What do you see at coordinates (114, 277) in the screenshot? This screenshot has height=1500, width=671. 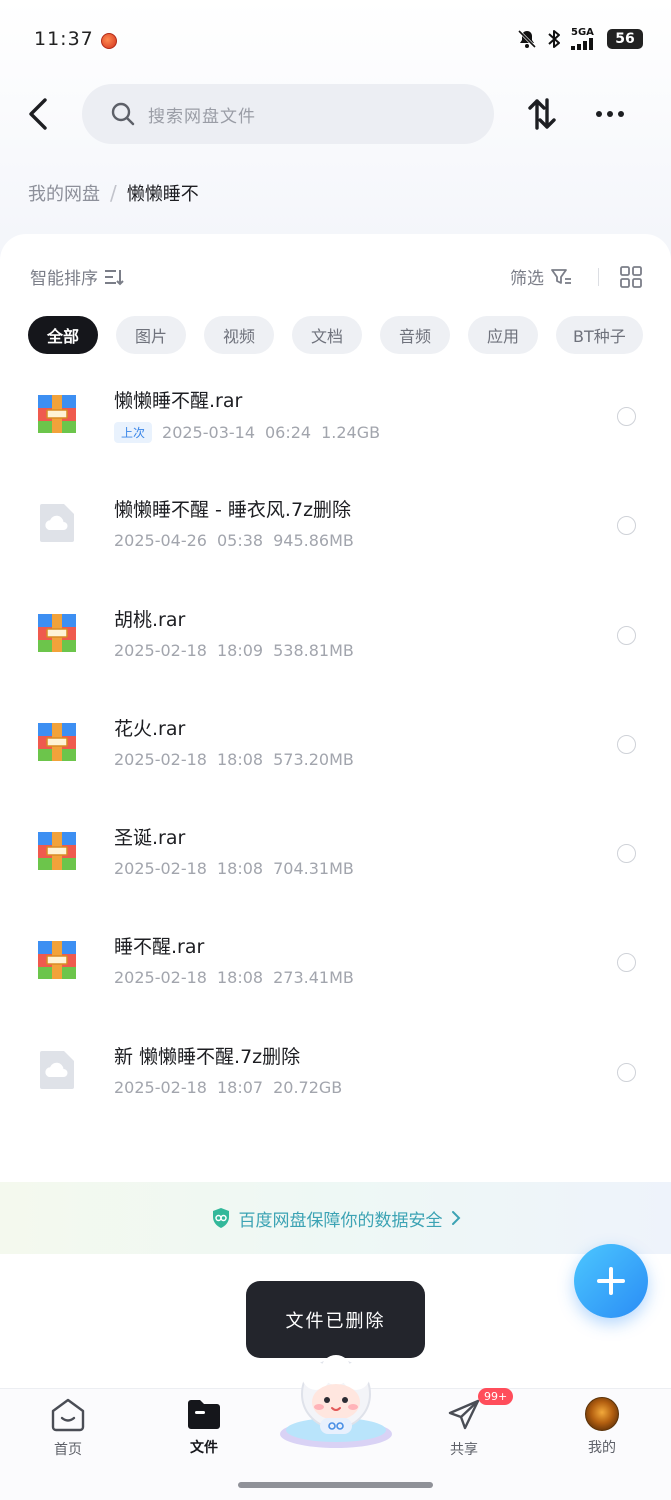 I see `sort-icon` at bounding box center [114, 277].